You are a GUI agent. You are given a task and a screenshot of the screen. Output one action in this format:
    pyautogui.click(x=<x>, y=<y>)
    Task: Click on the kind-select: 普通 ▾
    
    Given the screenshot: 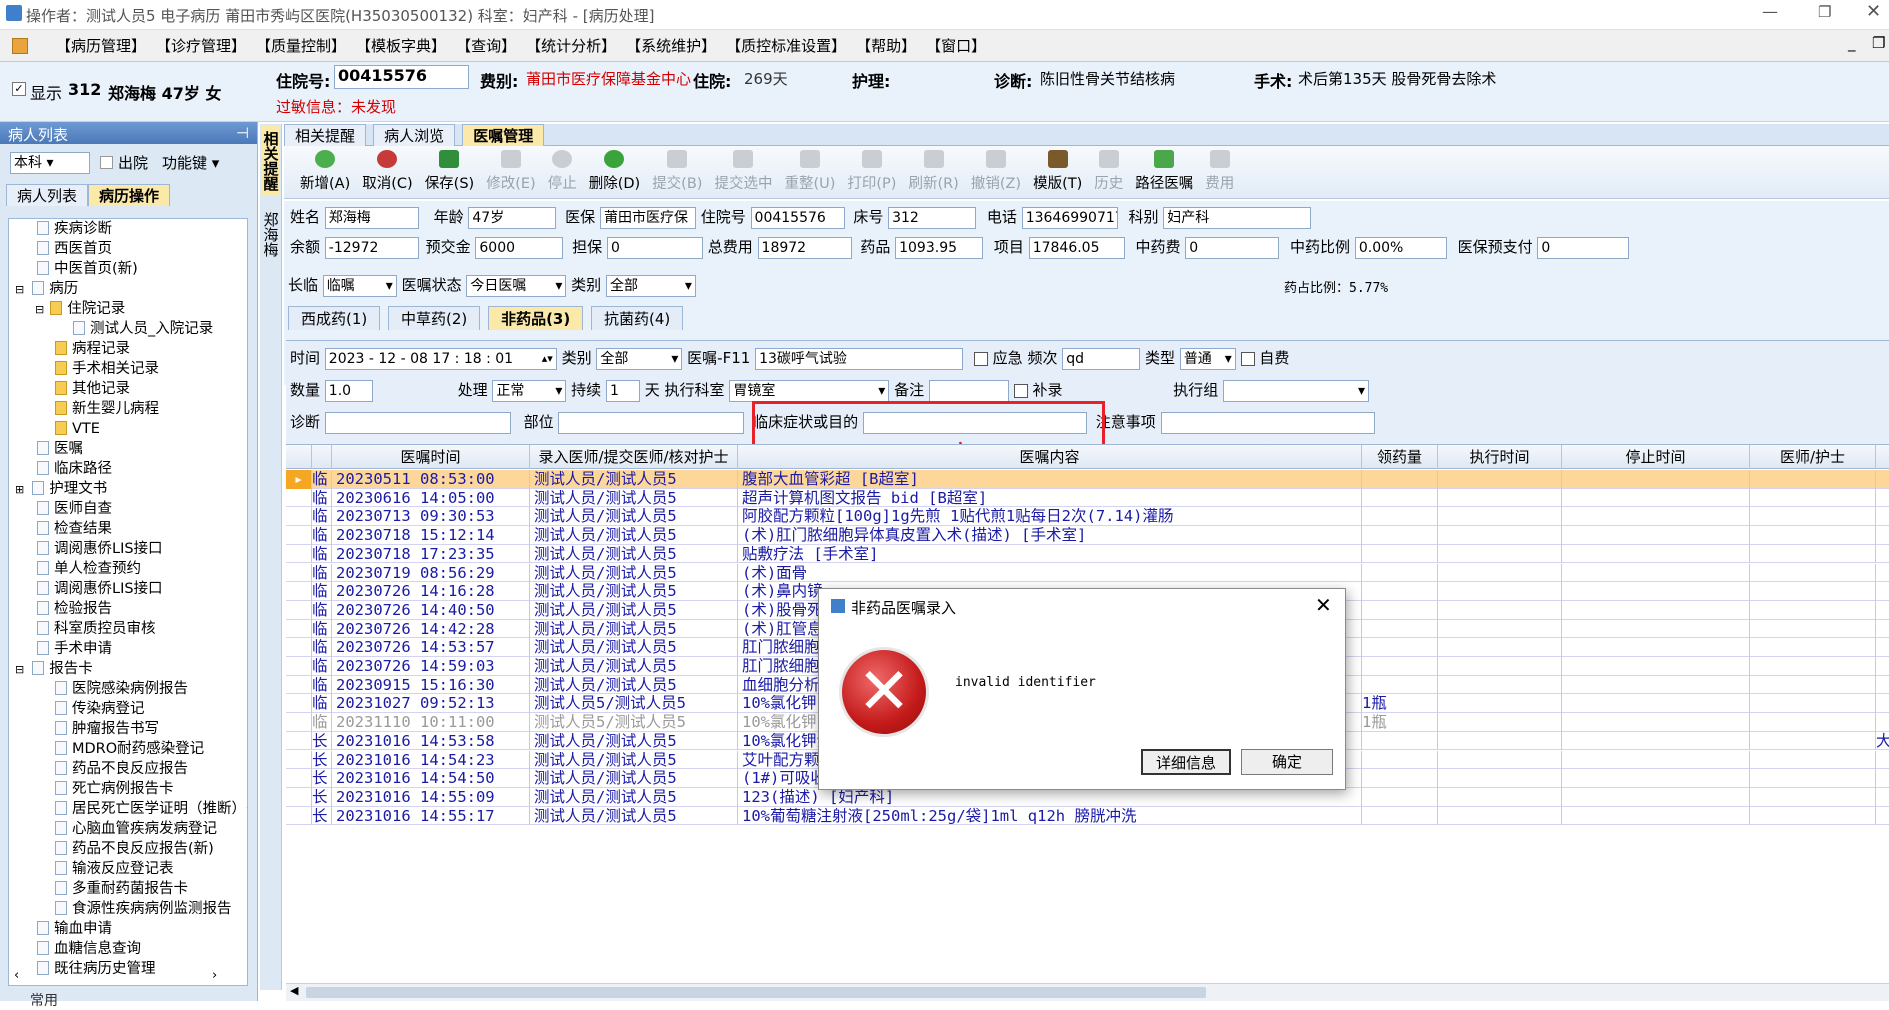 What is the action you would take?
    pyautogui.click(x=1207, y=358)
    